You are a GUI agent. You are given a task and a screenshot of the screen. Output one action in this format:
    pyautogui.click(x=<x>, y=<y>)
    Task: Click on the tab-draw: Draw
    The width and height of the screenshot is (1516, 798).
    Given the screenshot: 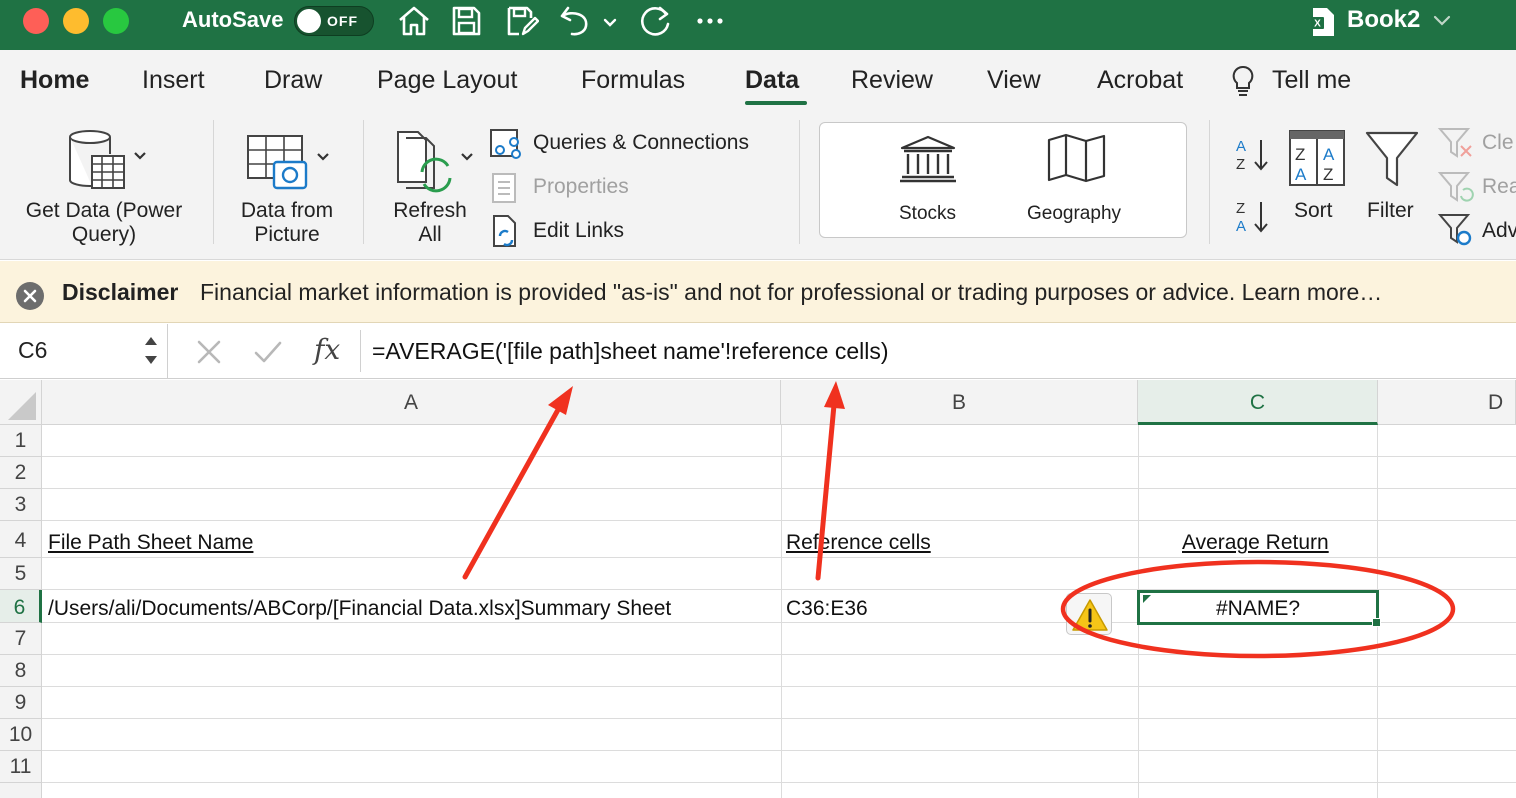 What is the action you would take?
    pyautogui.click(x=293, y=80)
    